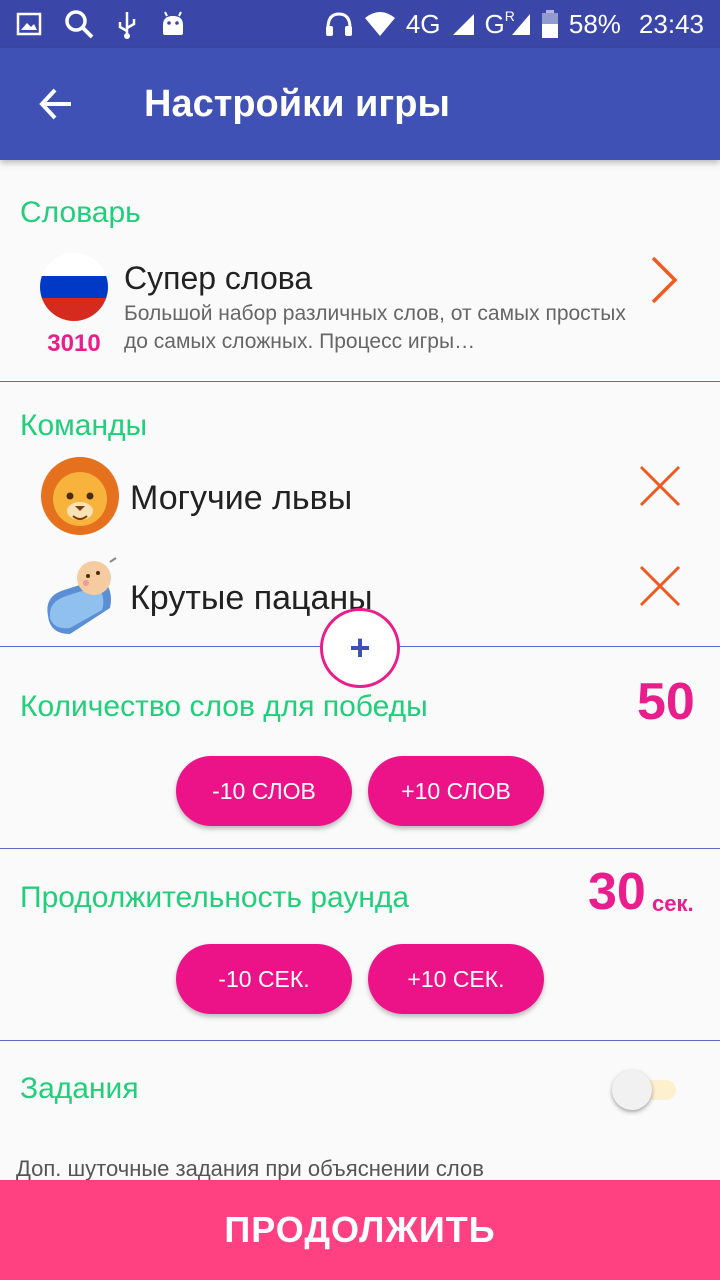 The height and width of the screenshot is (1280, 720). What do you see at coordinates (80, 496) in the screenshot?
I see `lion-icon` at bounding box center [80, 496].